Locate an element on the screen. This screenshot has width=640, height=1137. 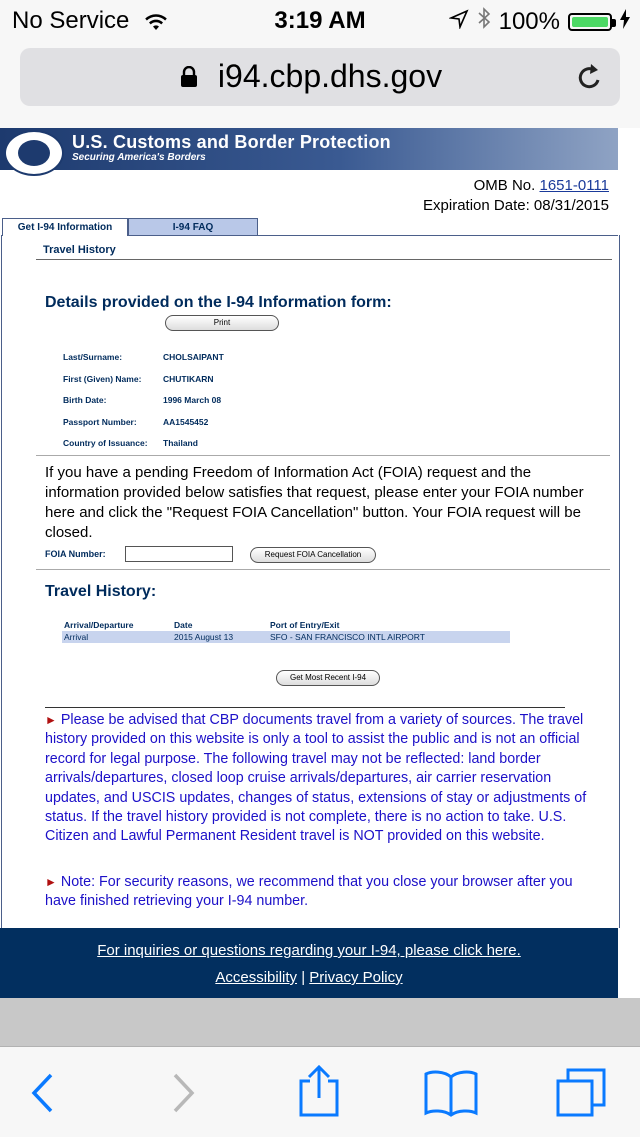
footer-links: Accessibility | Privacy Policy is located at coordinates (309, 977).